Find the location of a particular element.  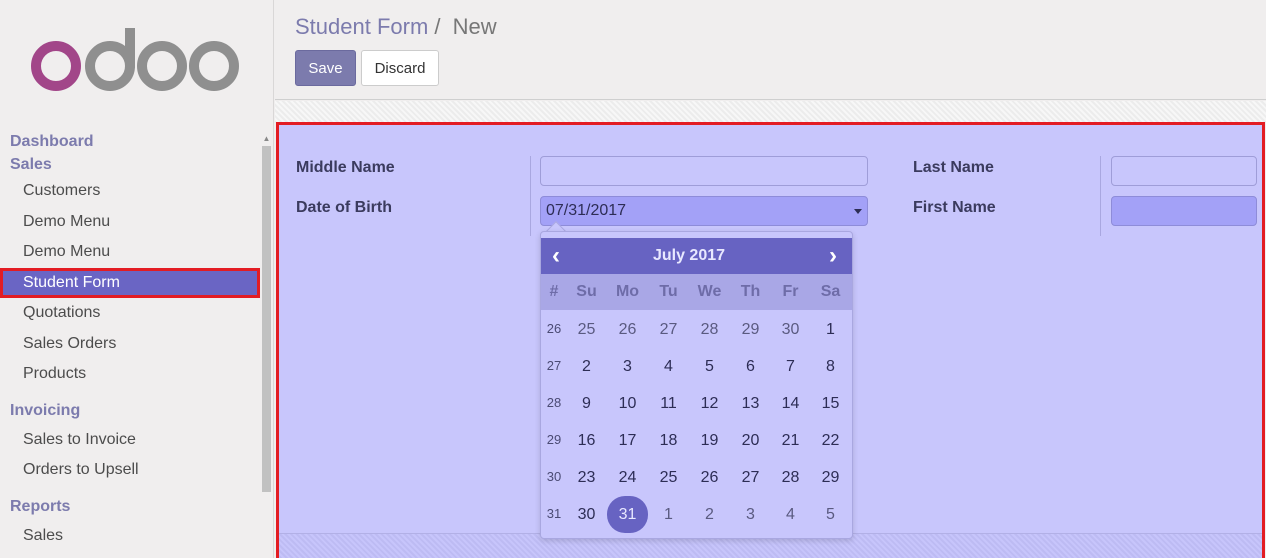

scroll-thumb is located at coordinates (266, 319).